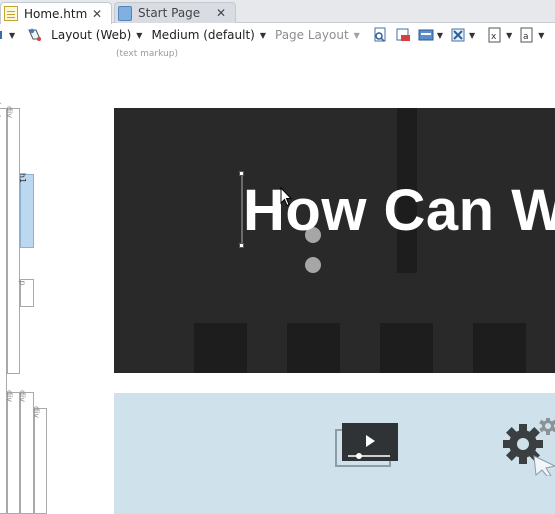 The width and height of the screenshot is (555, 514). What do you see at coordinates (1, 112) in the screenshot?
I see `tag-label: body` at bounding box center [1, 112].